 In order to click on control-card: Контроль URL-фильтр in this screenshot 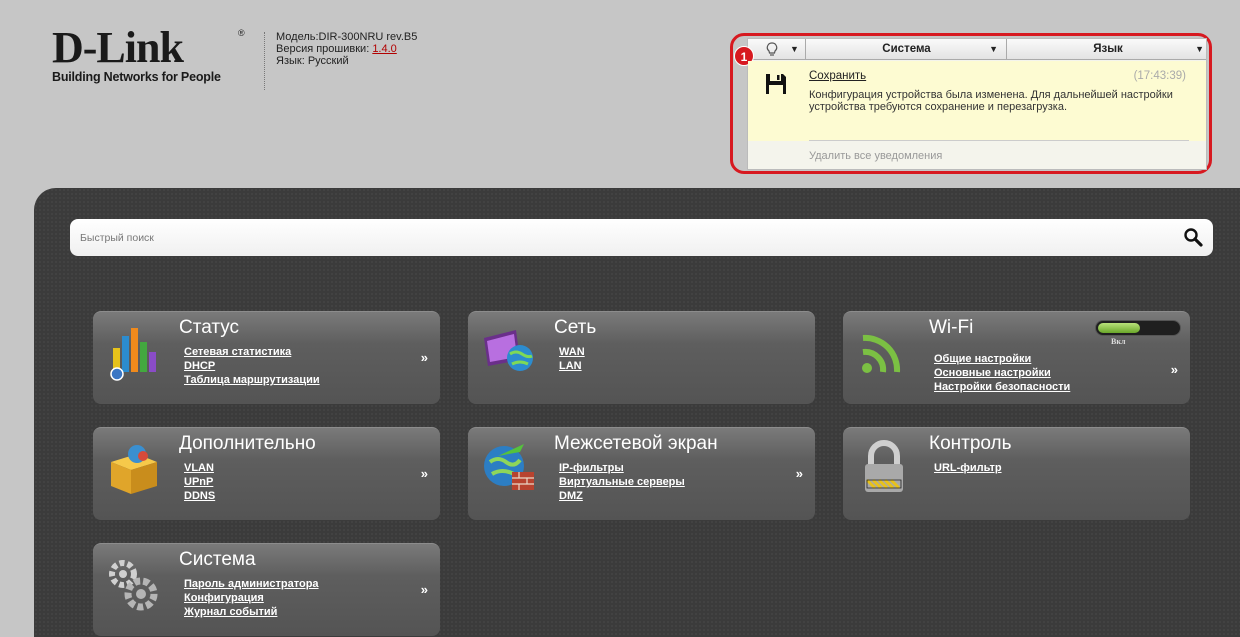, I will do `click(1016, 473)`.